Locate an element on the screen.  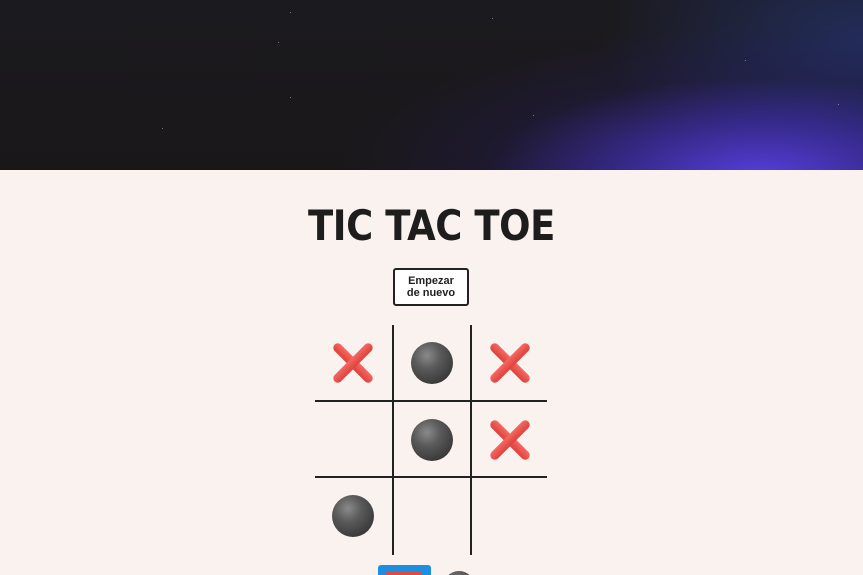
game-board is located at coordinates (431, 440).